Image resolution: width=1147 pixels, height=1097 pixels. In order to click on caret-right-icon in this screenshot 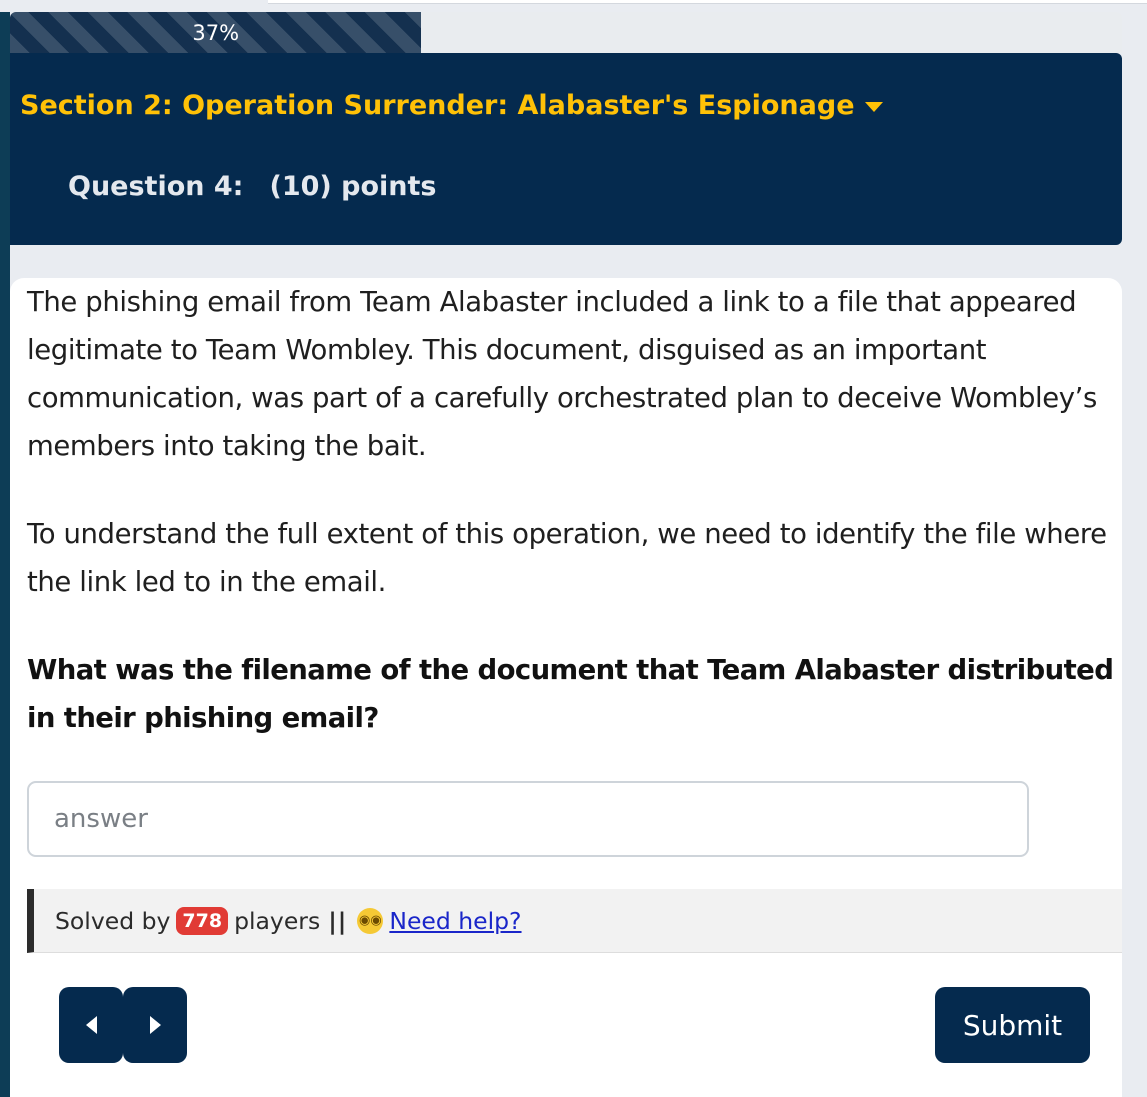, I will do `click(155, 1025)`.